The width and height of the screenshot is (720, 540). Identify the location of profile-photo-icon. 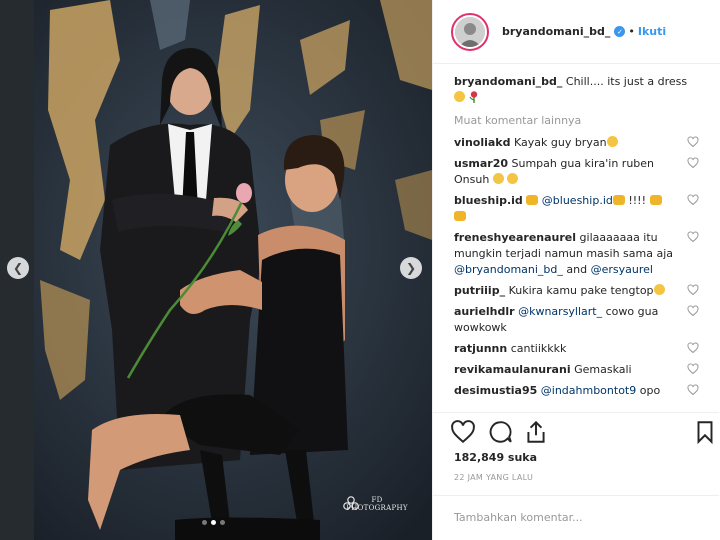
(470, 31).